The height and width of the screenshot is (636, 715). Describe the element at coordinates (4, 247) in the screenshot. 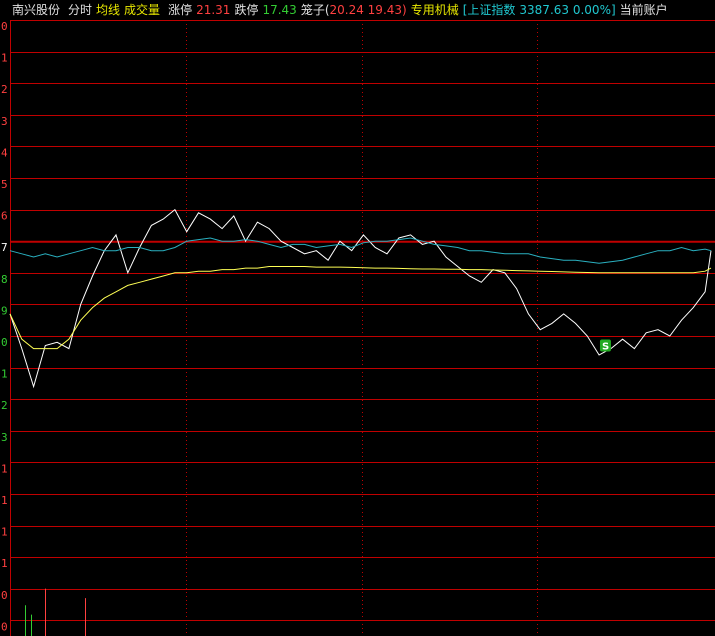

I see `y-tick-label: 7` at that location.